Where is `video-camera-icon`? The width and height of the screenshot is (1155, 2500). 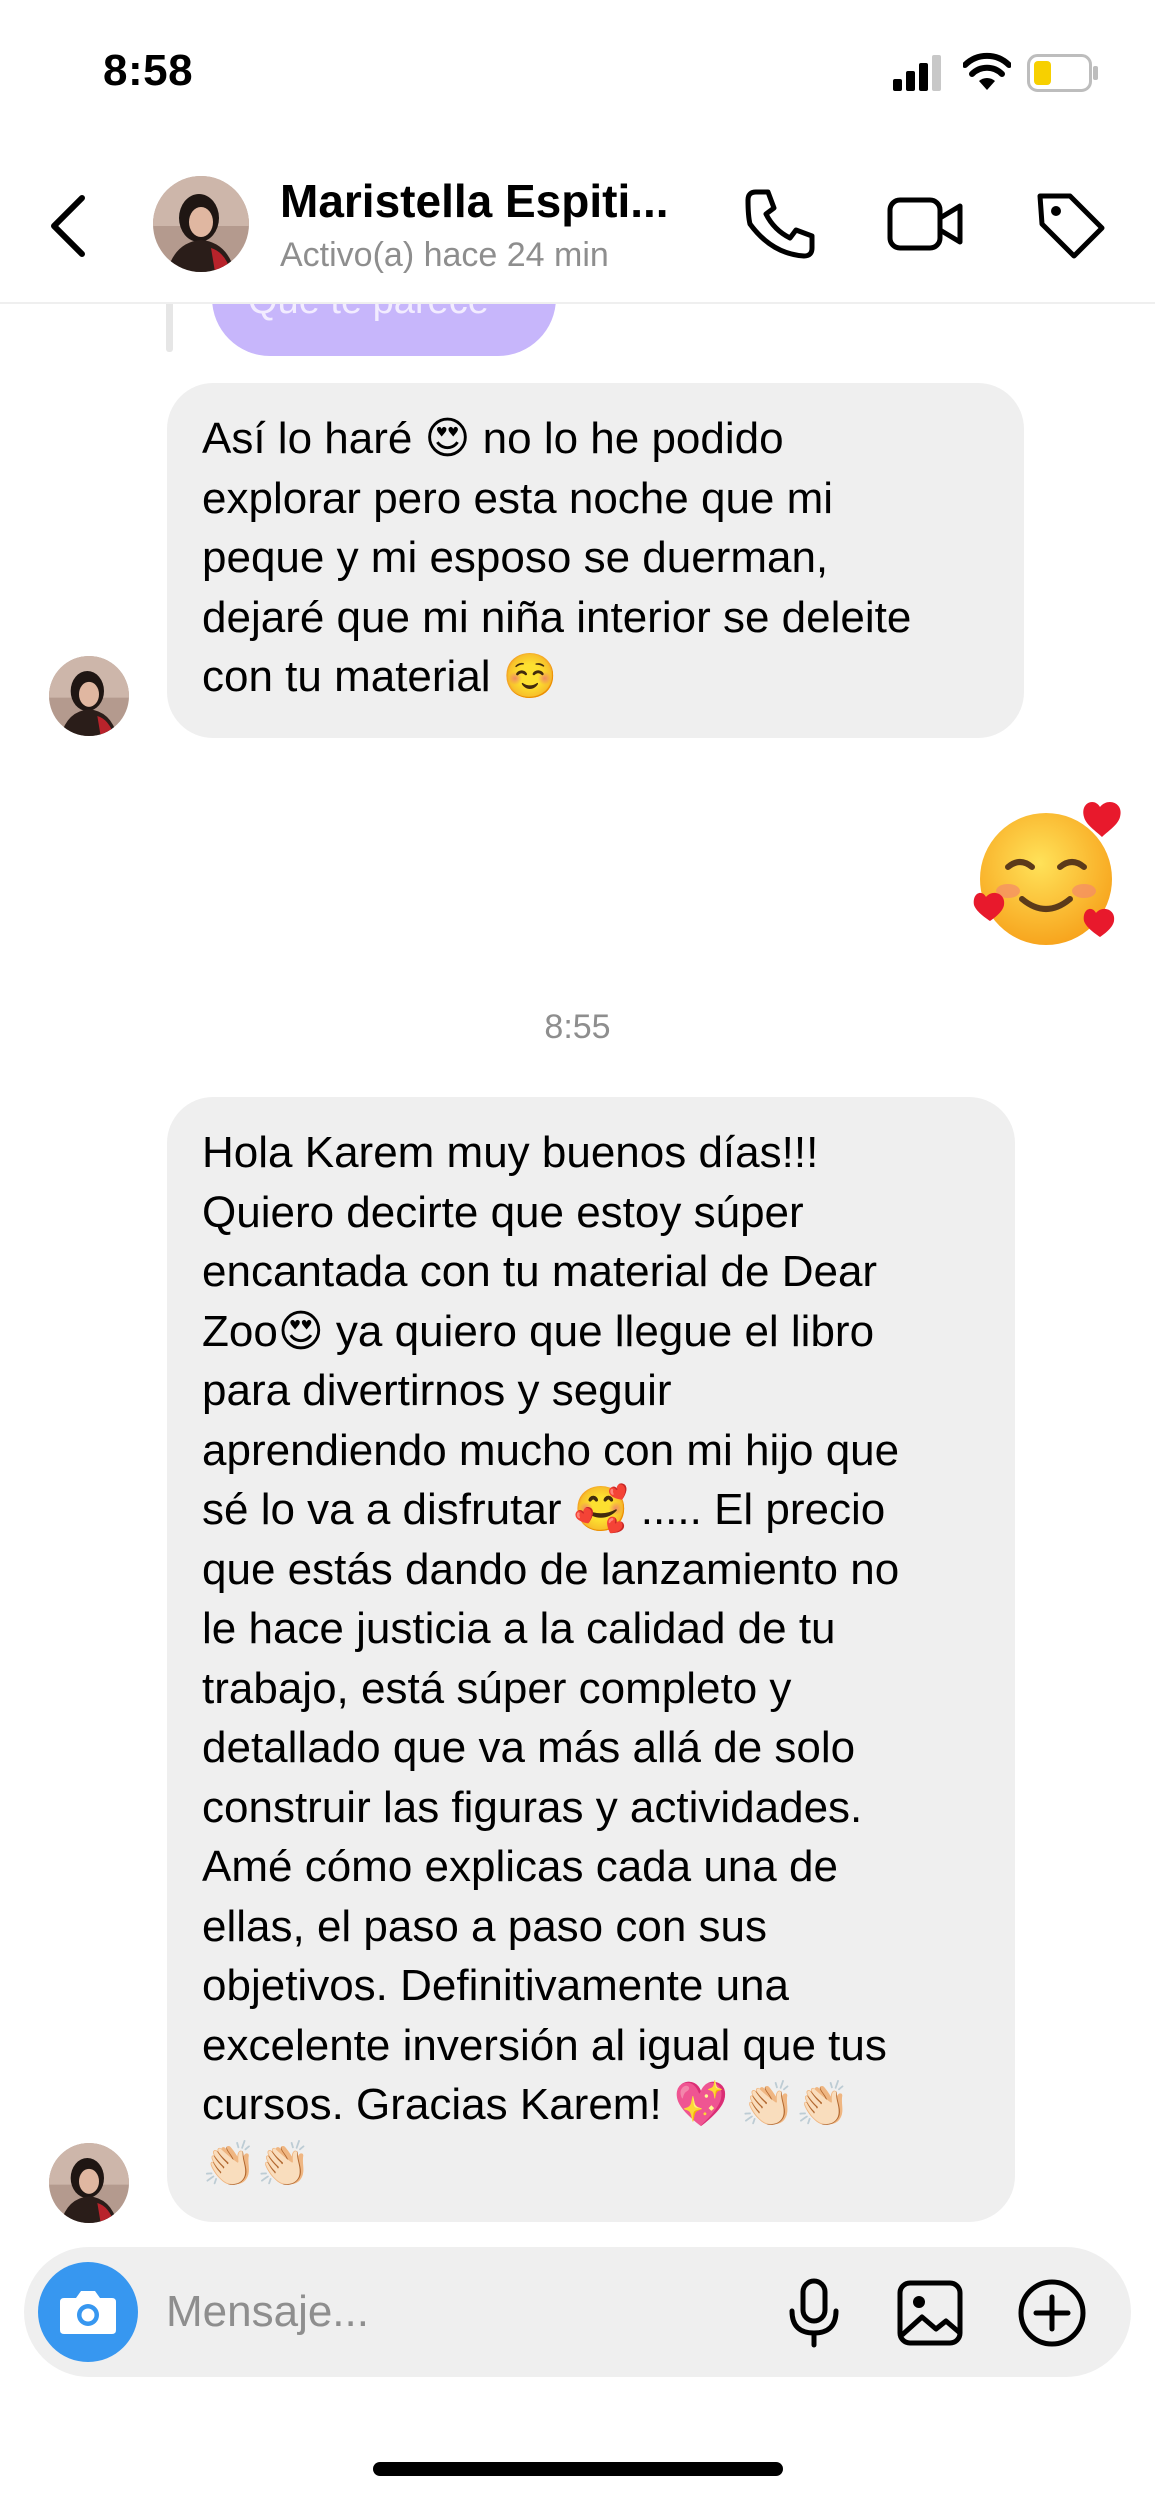 video-camera-icon is located at coordinates (924, 224).